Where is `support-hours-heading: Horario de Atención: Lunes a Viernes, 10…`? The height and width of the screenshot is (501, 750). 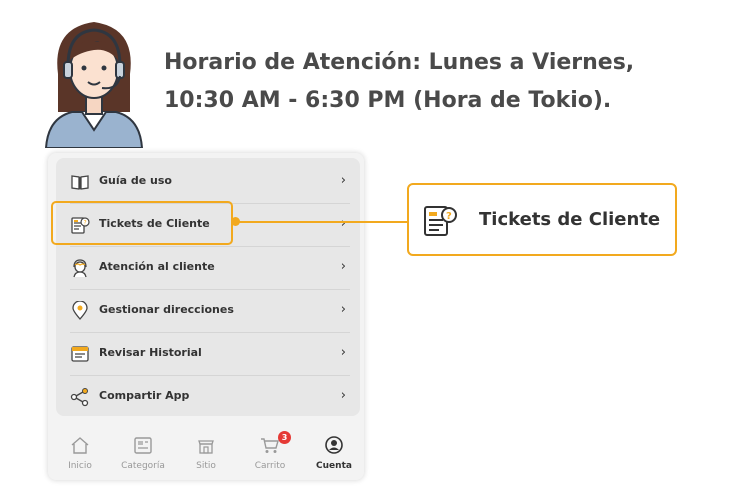 support-hours-heading: Horario de Atención: Lunes a Viernes, 10… is located at coordinates (444, 82).